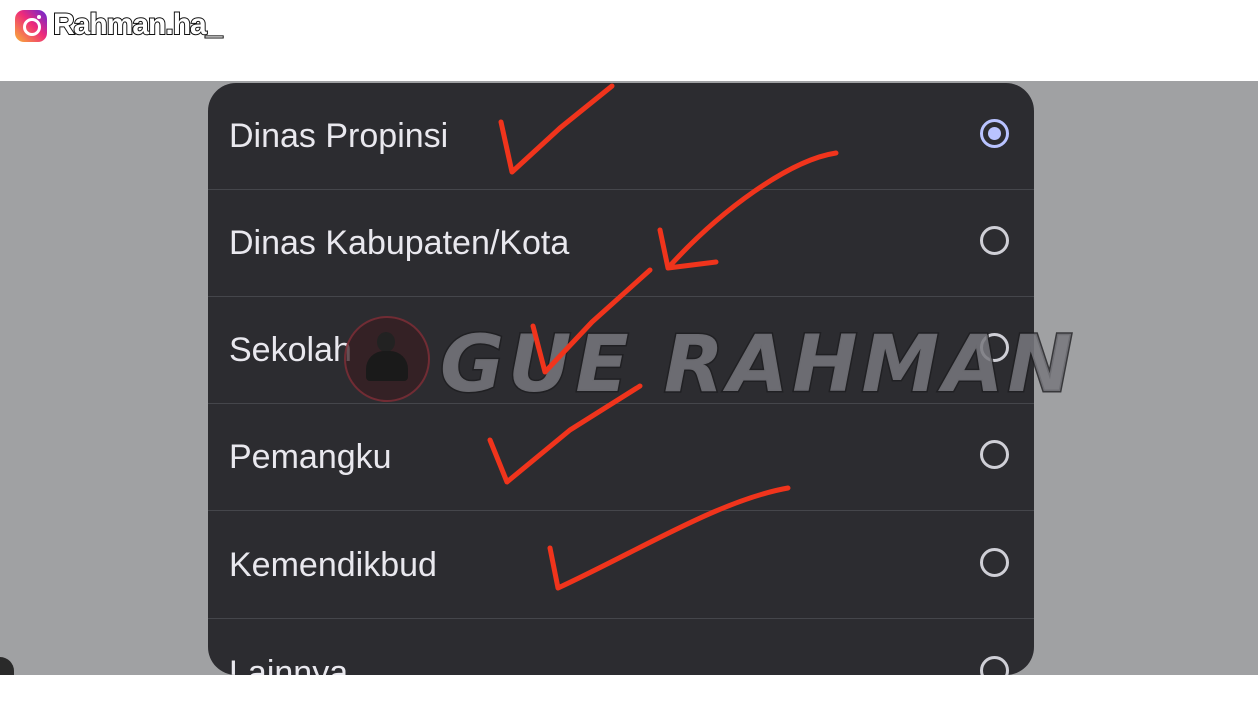 Image resolution: width=1258 pixels, height=720 pixels. I want to click on radio-selected-icon, so click(994, 133).